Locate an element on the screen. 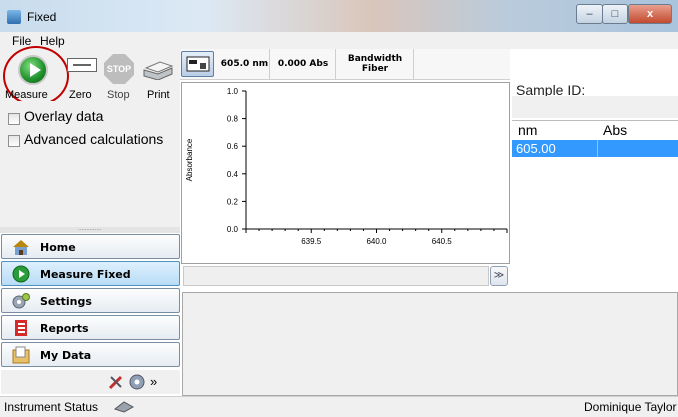 The width and height of the screenshot is (678, 417). menu-bar is located at coordinates (339, 40).